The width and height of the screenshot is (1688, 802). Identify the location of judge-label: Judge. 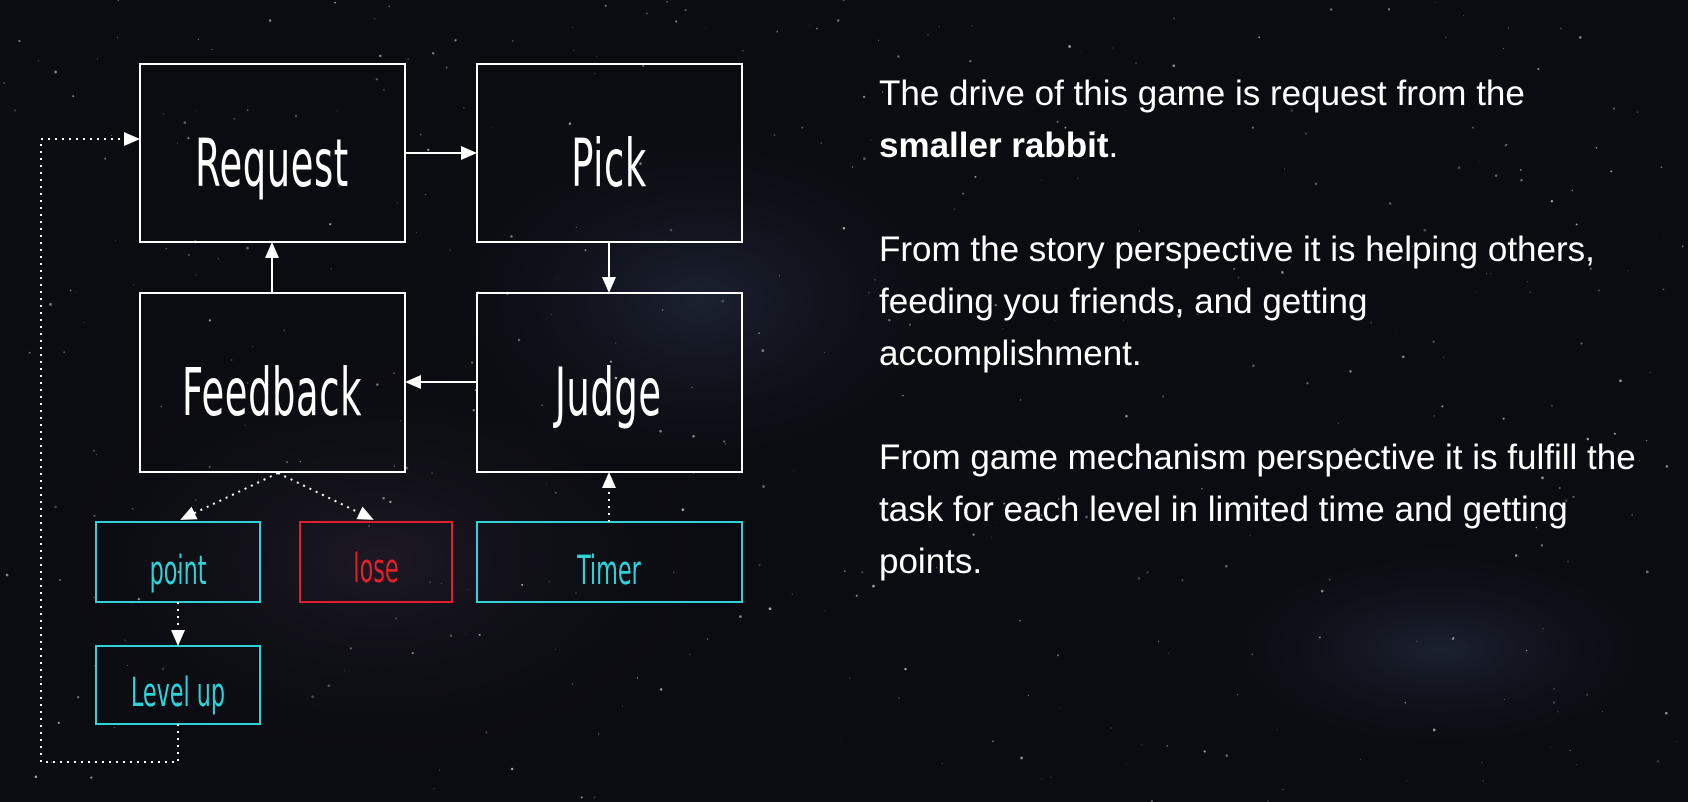
(607, 392).